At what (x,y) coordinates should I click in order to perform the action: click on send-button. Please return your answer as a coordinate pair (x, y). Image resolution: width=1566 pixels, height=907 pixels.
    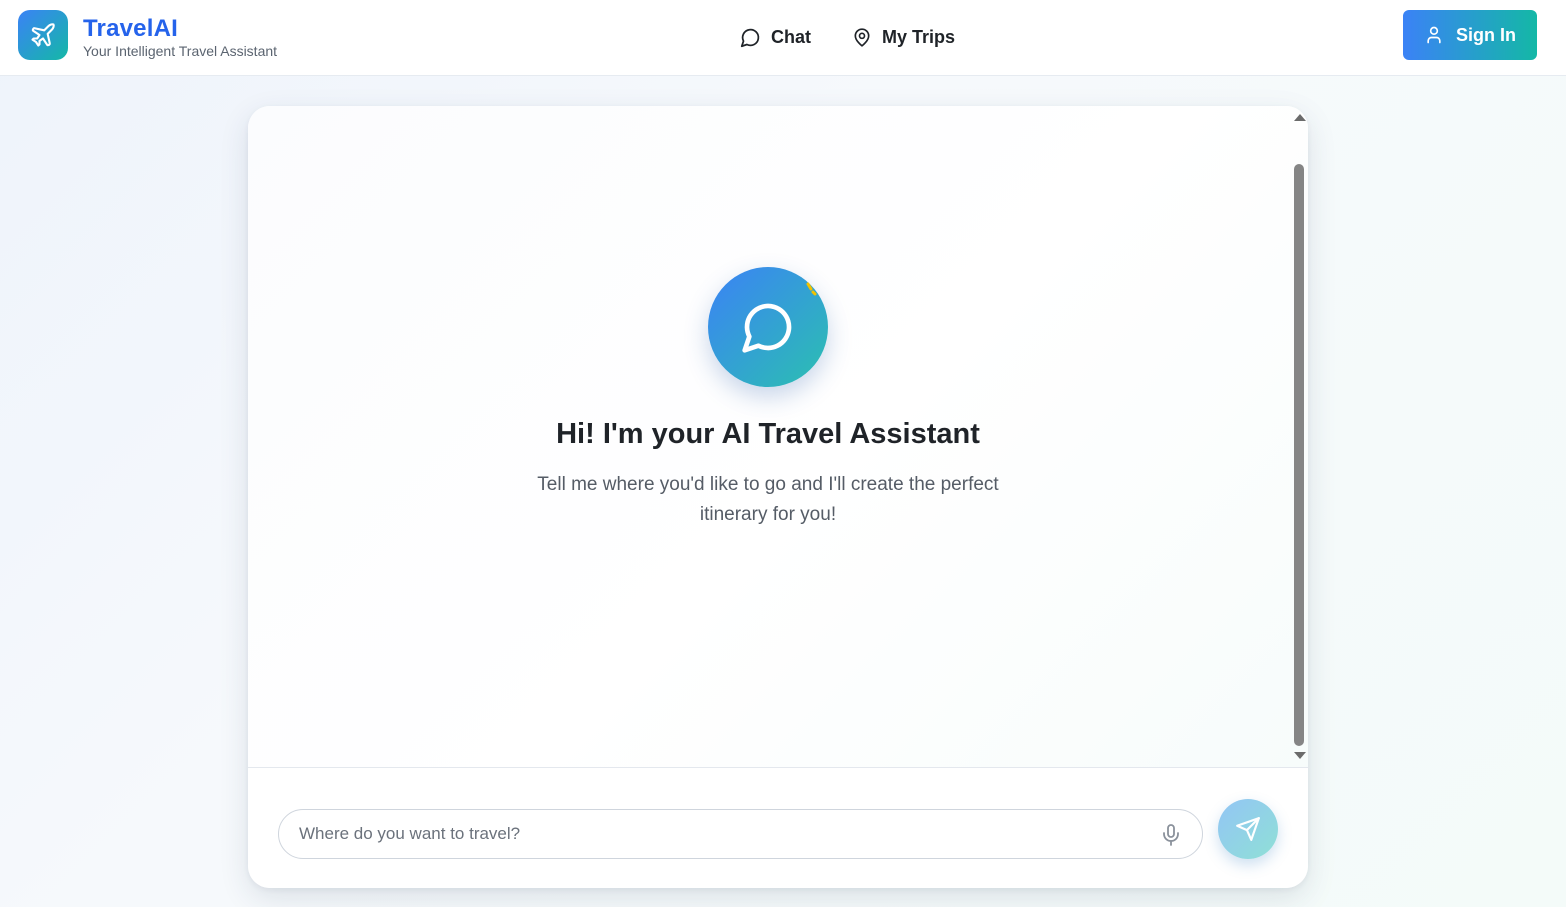
    Looking at the image, I should click on (1248, 829).